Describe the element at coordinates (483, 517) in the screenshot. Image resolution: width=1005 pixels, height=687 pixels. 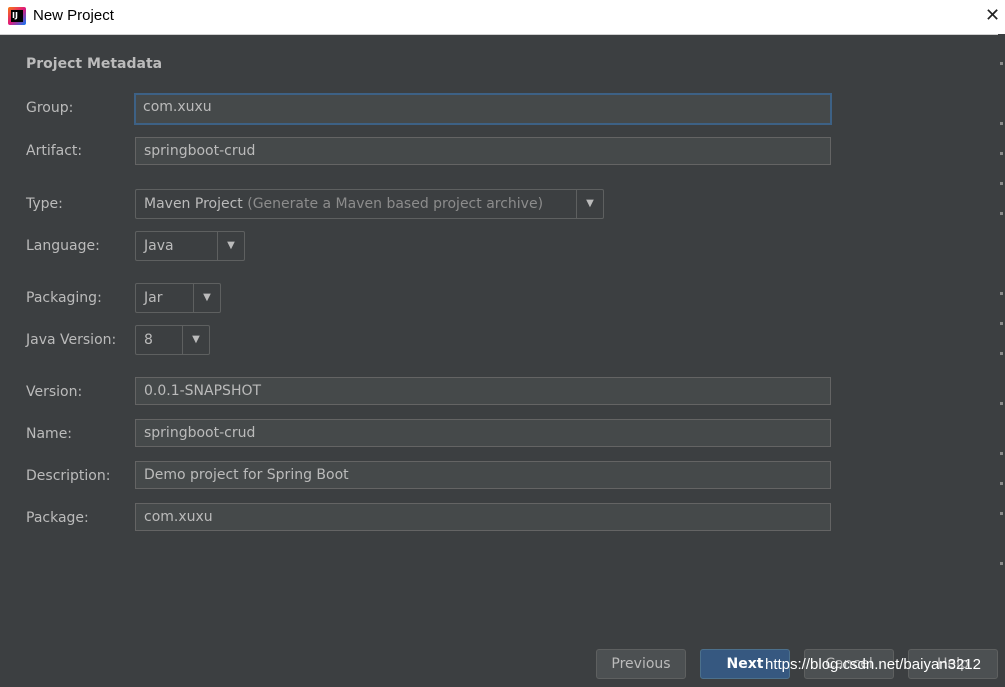
I see `package-field: com.xuxu` at that location.